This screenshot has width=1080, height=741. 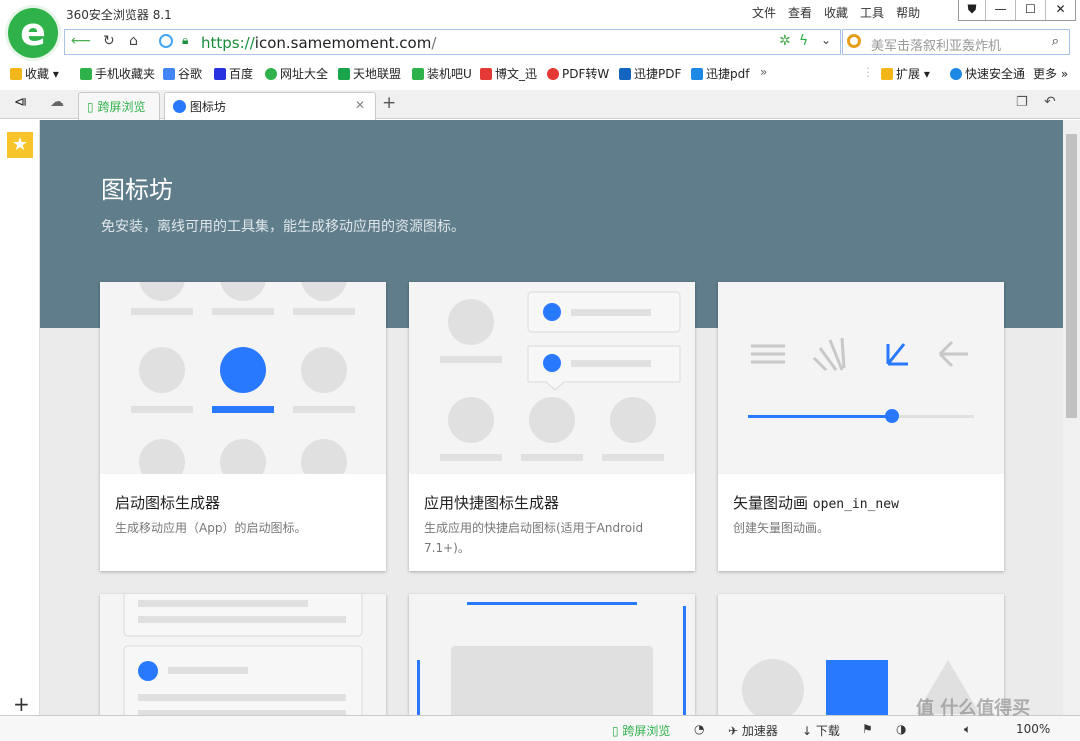 What do you see at coordinates (956, 74) in the screenshot?
I see `safe-channel-icon` at bounding box center [956, 74].